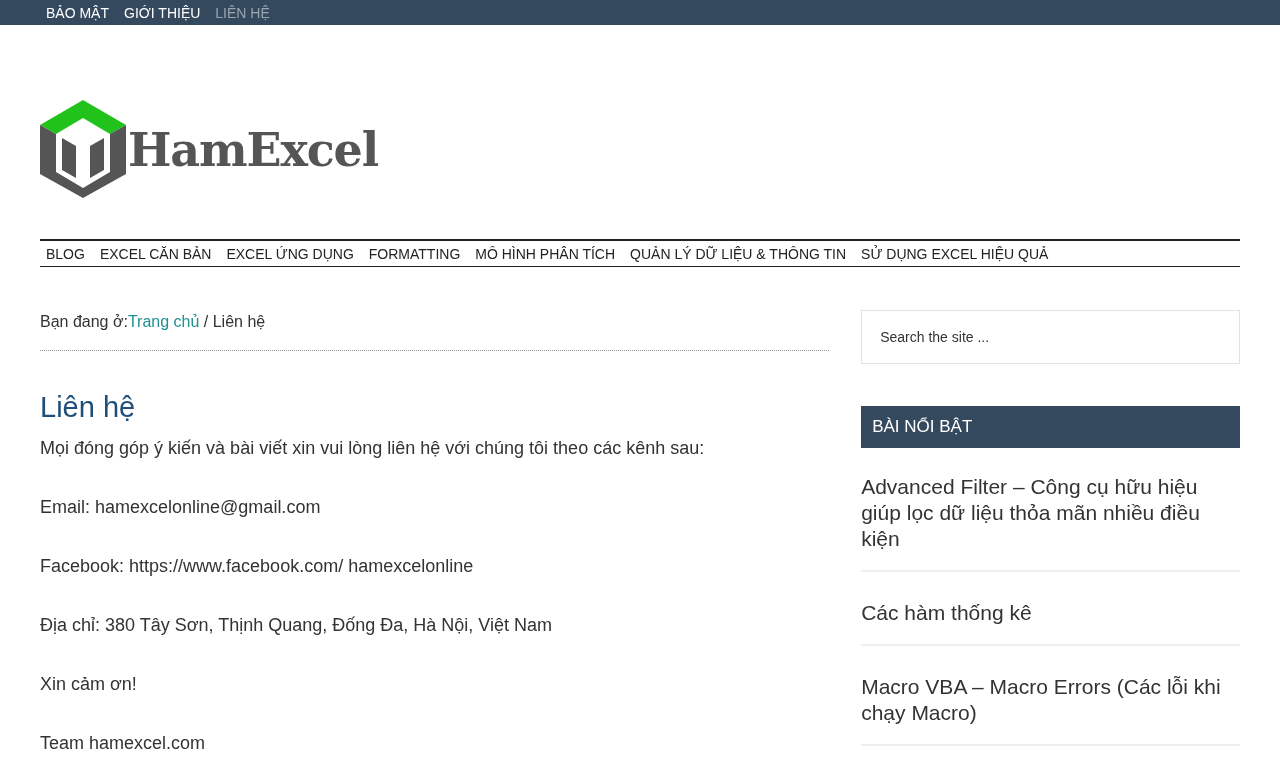  What do you see at coordinates (163, 321) in the screenshot?
I see `breadcrumb-link: Trang chủ` at bounding box center [163, 321].